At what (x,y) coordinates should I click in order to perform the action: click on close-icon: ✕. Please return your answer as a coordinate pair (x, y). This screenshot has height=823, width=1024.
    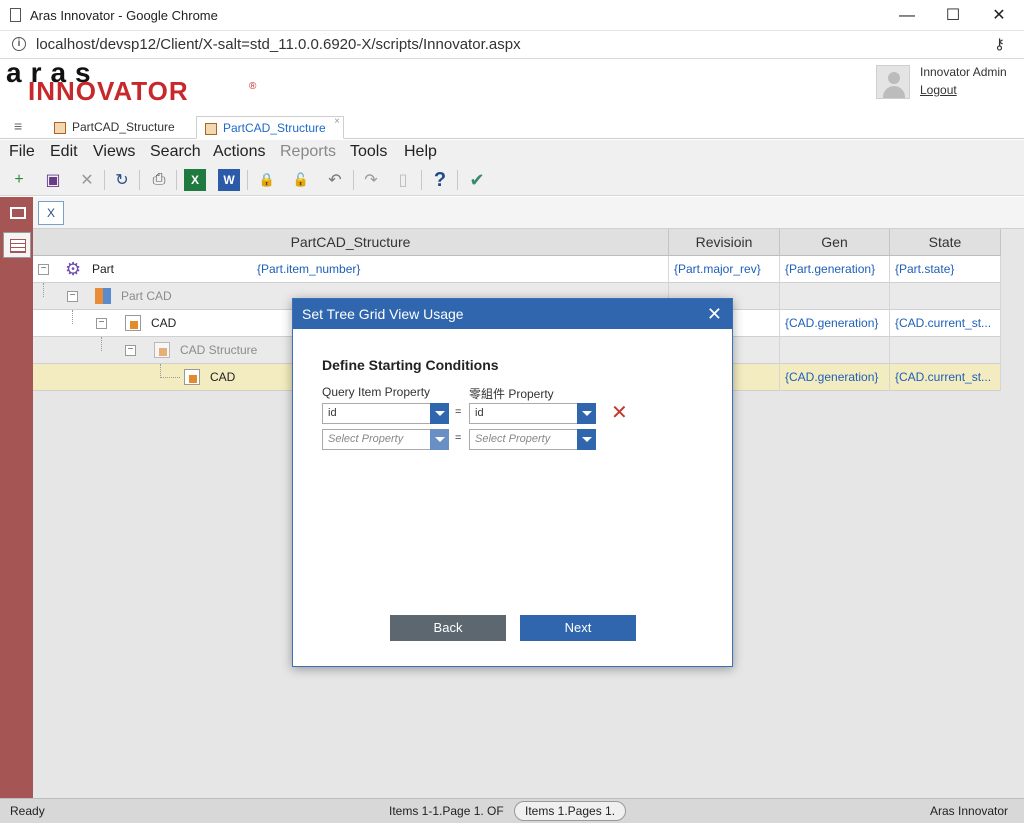
    Looking at the image, I should click on (714, 314).